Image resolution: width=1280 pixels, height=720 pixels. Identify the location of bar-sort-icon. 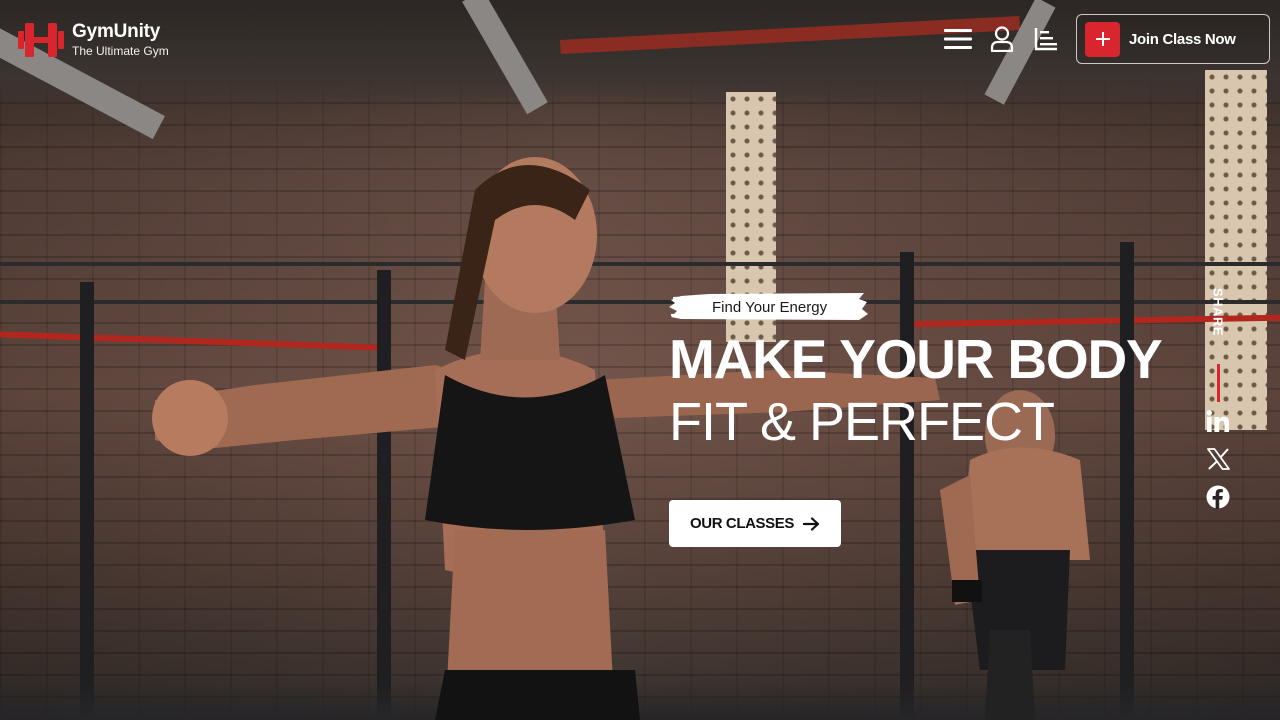
(1045, 39).